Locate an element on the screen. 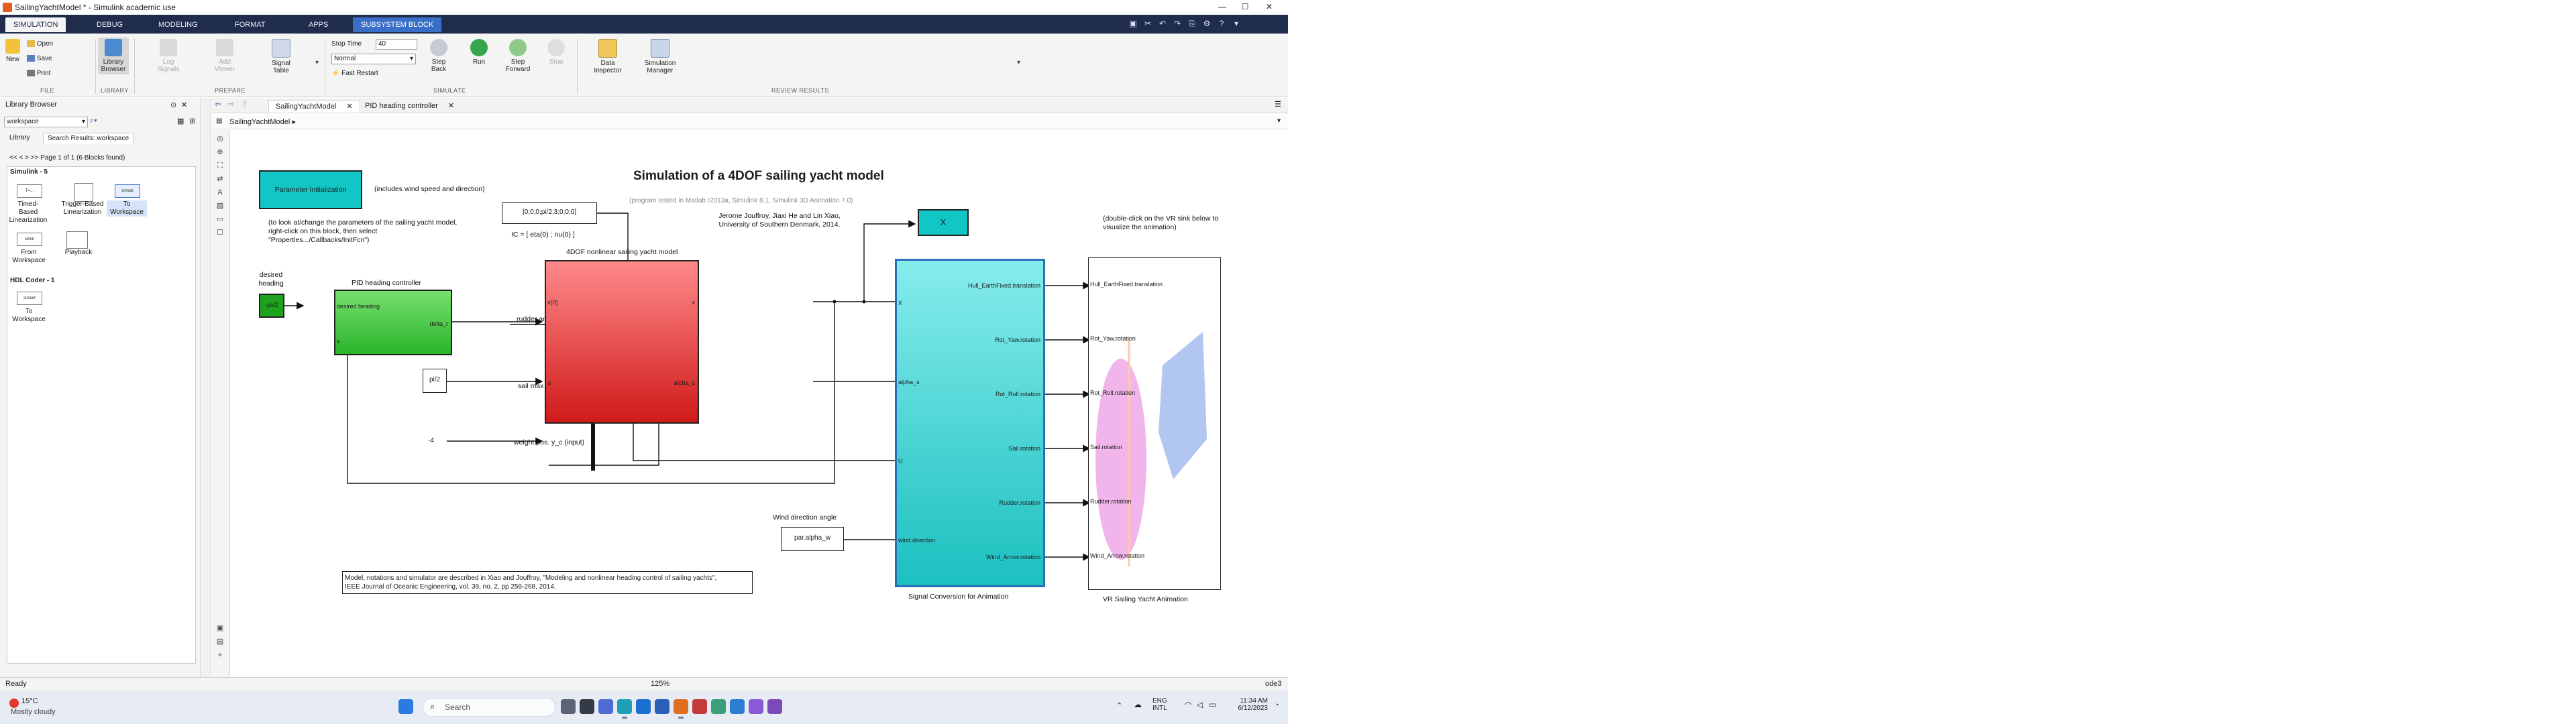  review-gallery-chevron-icon: ▾ is located at coordinates (1018, 62).